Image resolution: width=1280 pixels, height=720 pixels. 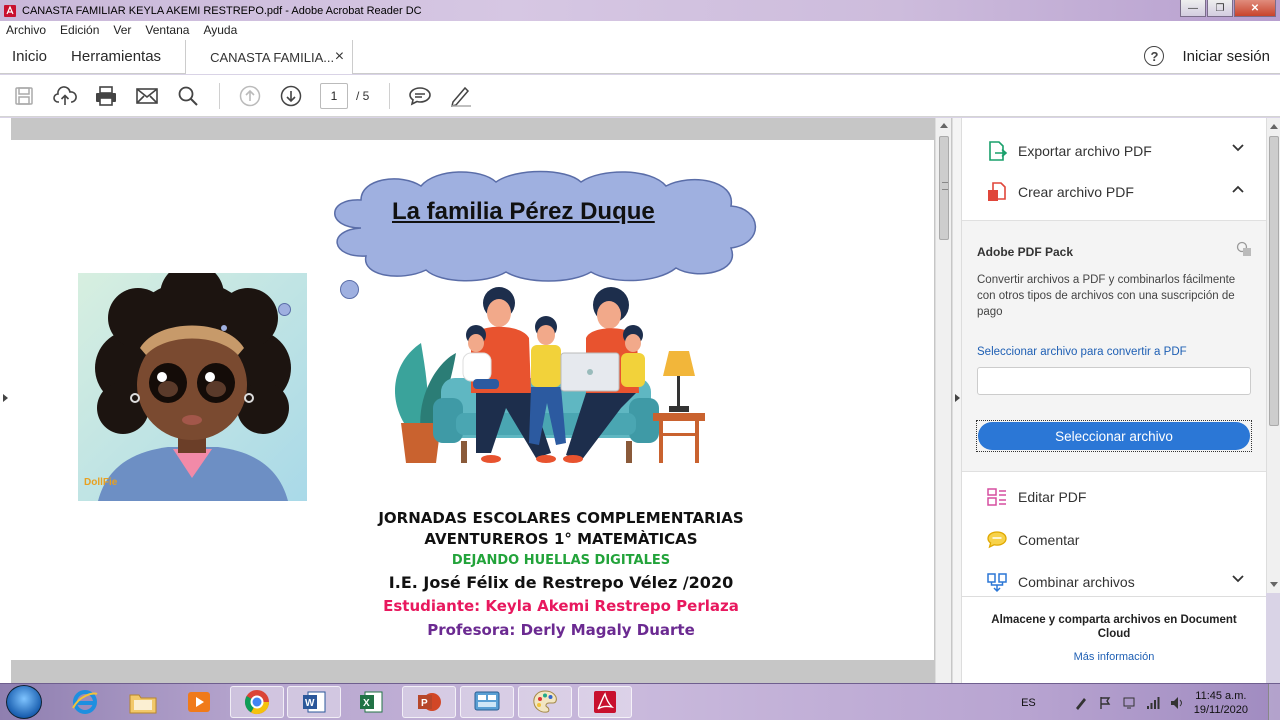 I want to click on left-panel-strip, so click(x=5, y=400).